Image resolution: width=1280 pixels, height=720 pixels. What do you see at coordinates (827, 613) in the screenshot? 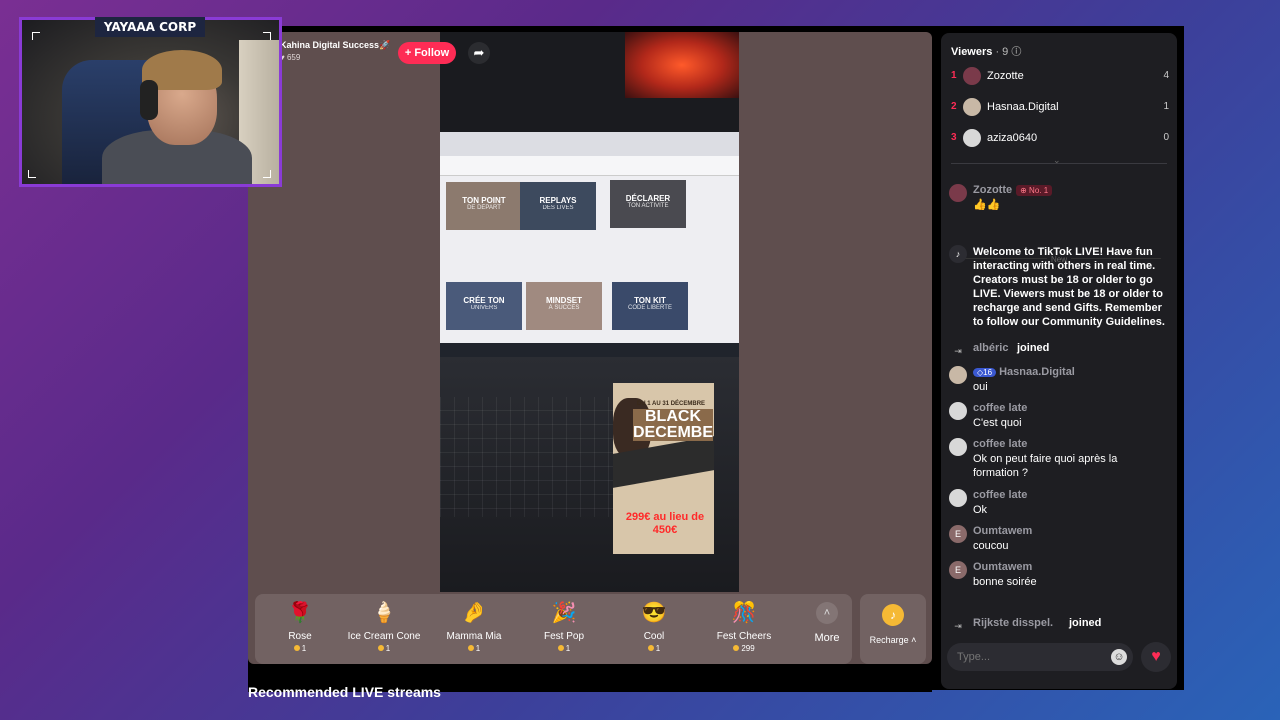
I see `chevron-up-icon: ˄` at bounding box center [827, 613].